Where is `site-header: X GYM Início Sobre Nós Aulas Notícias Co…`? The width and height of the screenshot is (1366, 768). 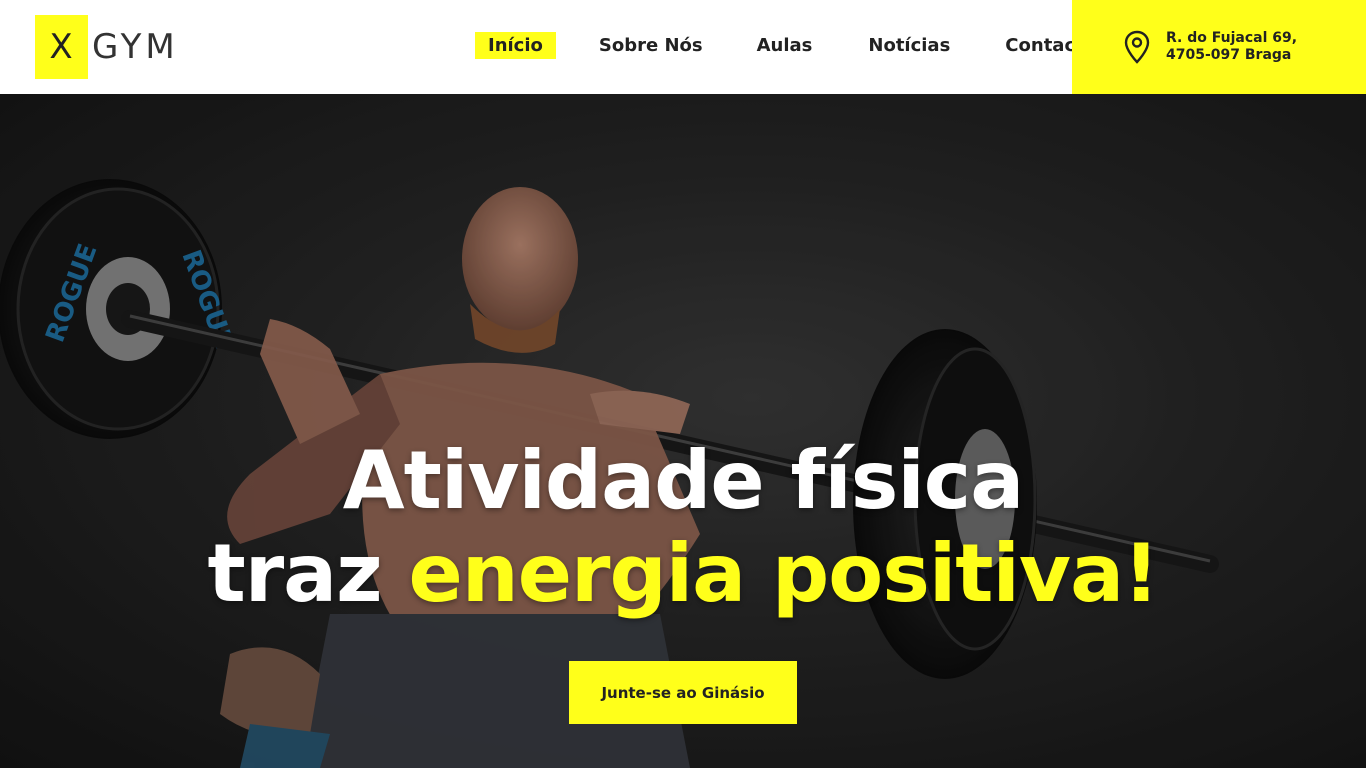 site-header: X GYM Início Sobre Nós Aulas Notícias Co… is located at coordinates (683, 47).